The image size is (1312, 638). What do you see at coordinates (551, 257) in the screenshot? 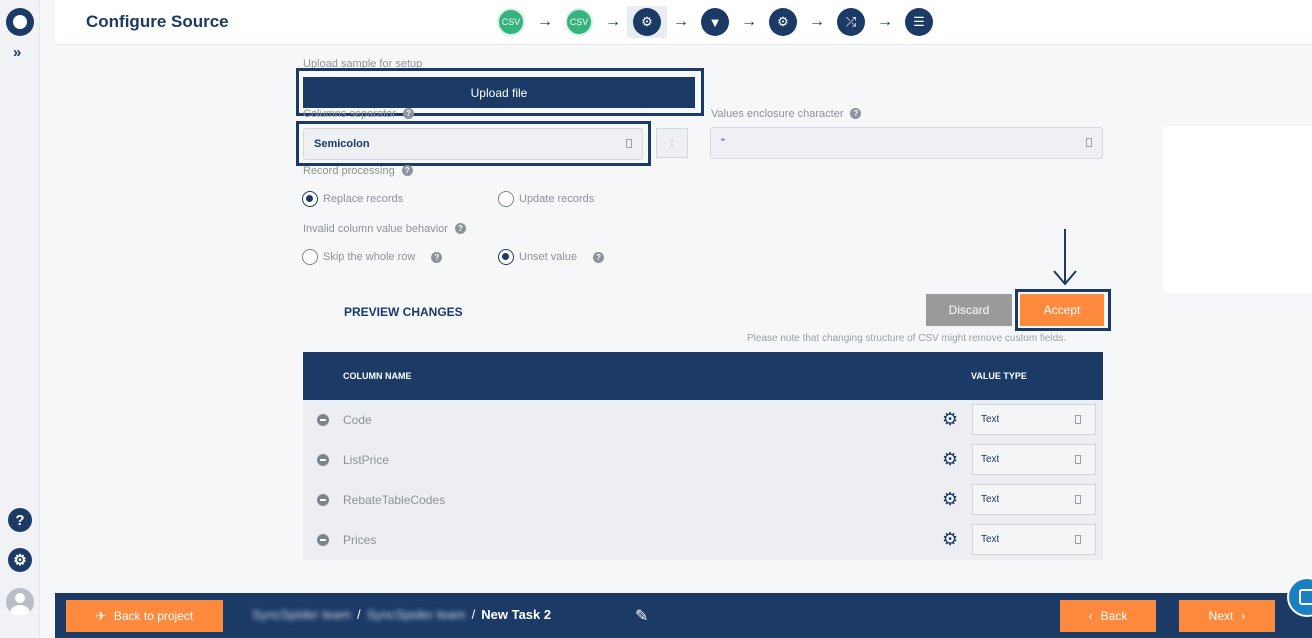
I see `radio-unset-value: Unset value?` at bounding box center [551, 257].